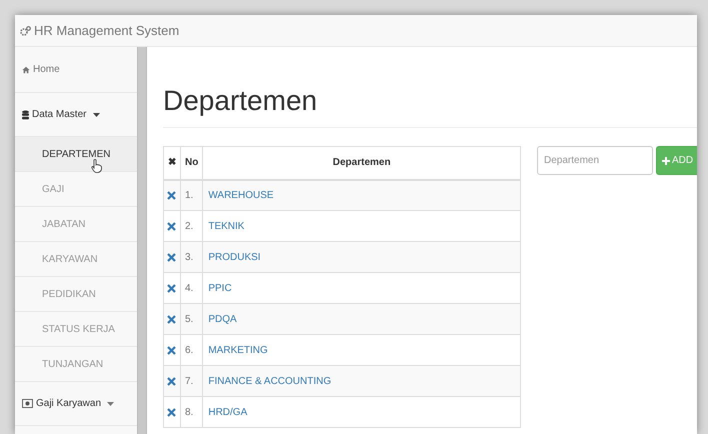  What do you see at coordinates (361, 163) in the screenshot?
I see `column-header: Departemen` at bounding box center [361, 163].